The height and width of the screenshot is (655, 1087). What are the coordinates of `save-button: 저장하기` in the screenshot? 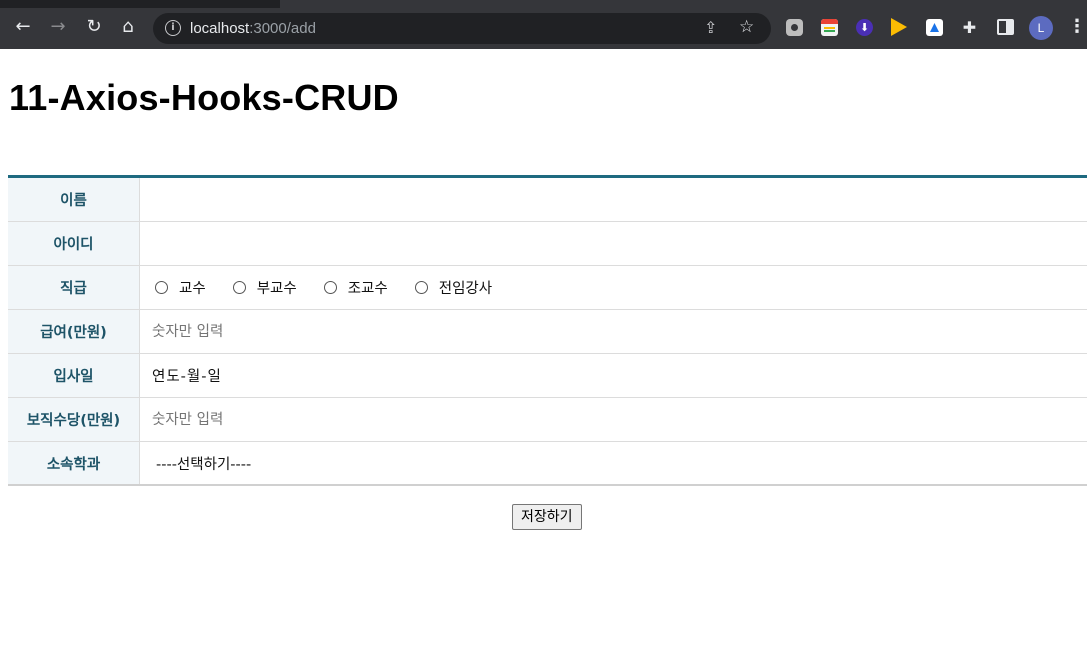 It's located at (547, 517).